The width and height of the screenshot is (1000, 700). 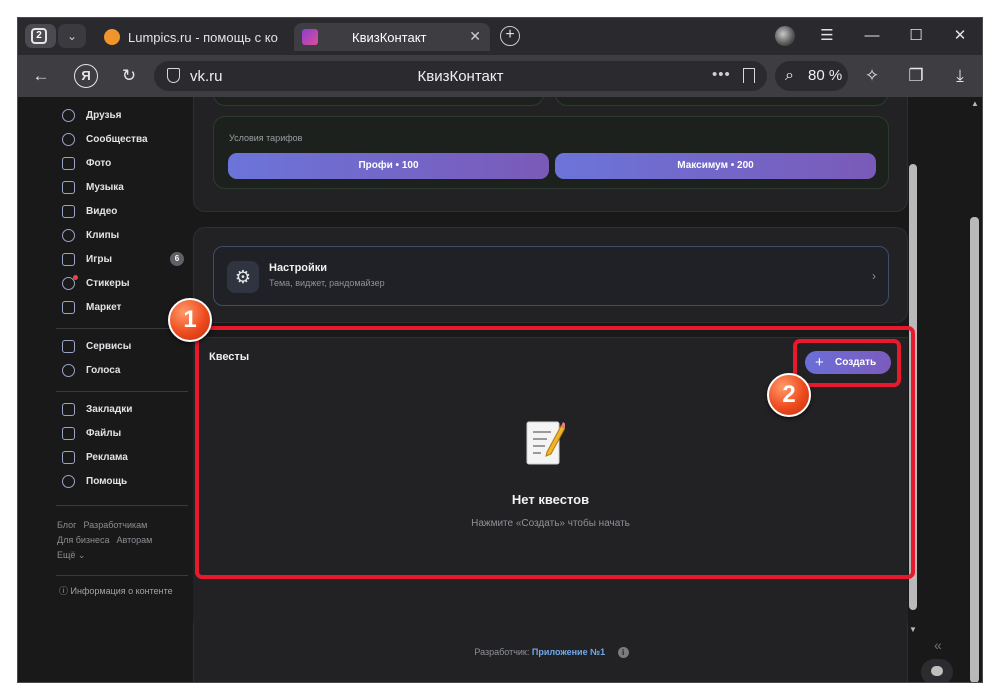 What do you see at coordinates (68, 235) in the screenshot?
I see `clips-icon` at bounding box center [68, 235].